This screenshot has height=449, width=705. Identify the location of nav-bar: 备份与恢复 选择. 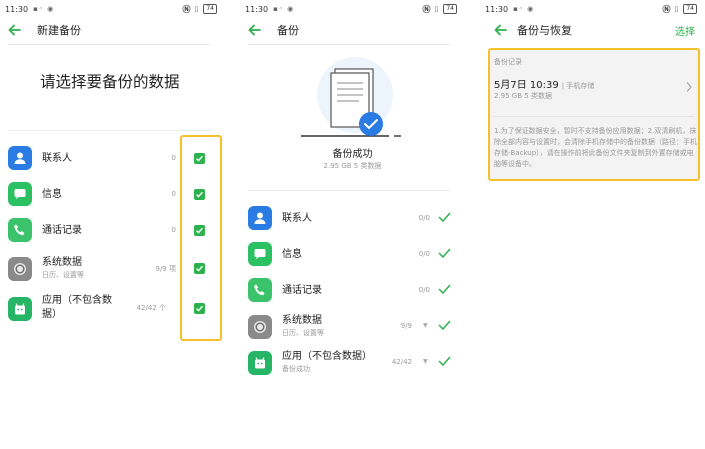
(592, 30).